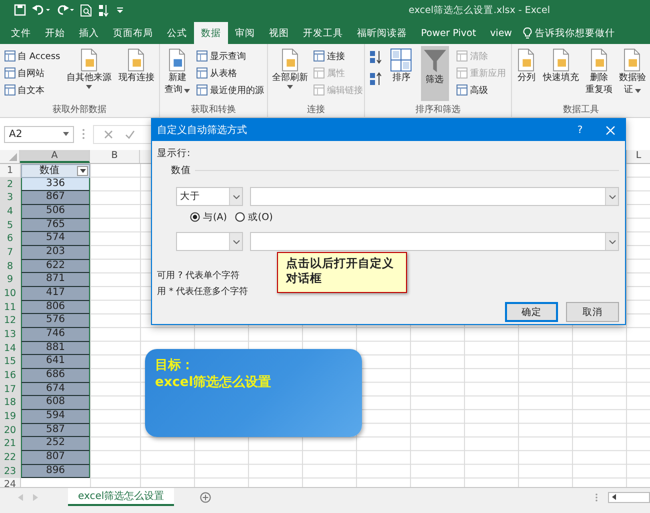  I want to click on filter-button, so click(82, 171).